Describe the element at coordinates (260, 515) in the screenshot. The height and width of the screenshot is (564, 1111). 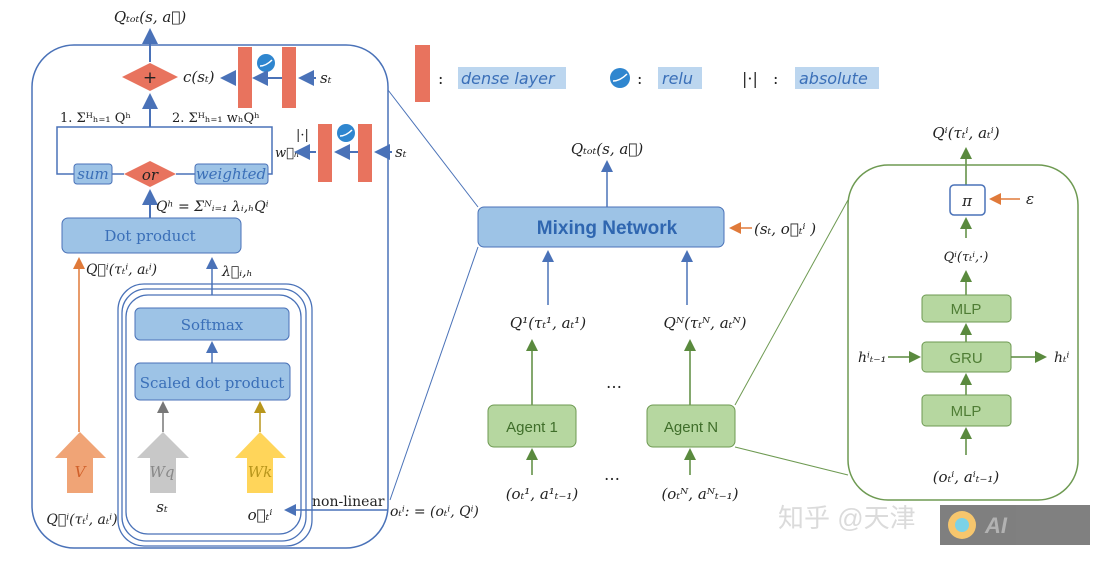
I see `obs-input-label: o⃗ₜⁱ` at that location.